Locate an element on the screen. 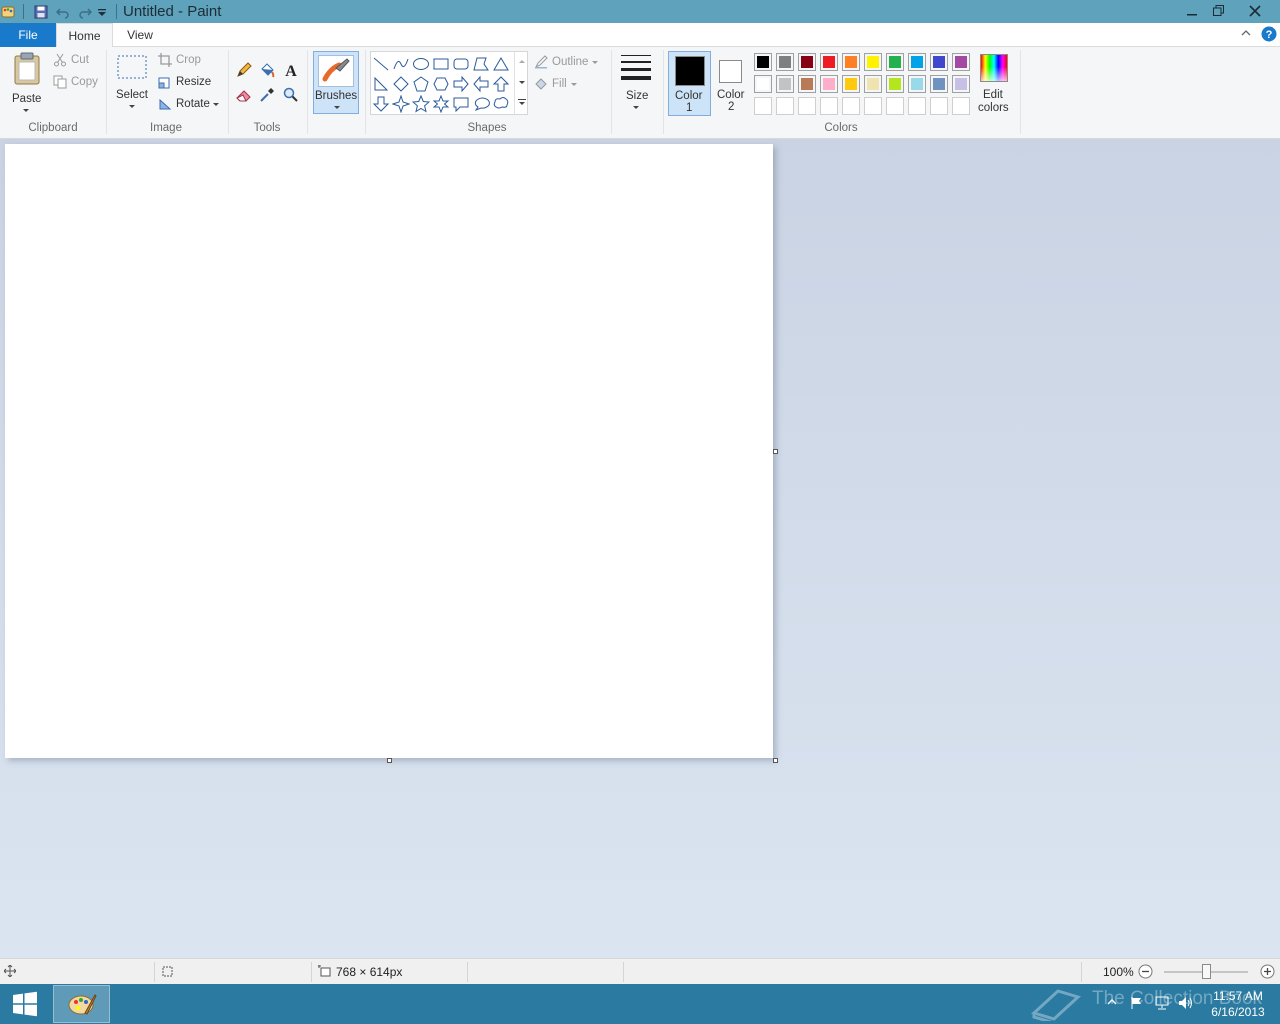 Image resolution: width=1280 pixels, height=1024 pixels. tab-view: View is located at coordinates (140, 35).